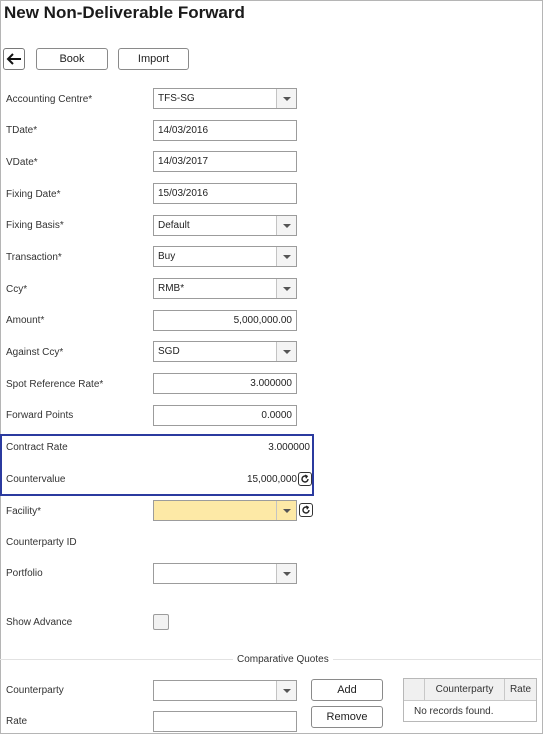 This screenshot has height=734, width=543. What do you see at coordinates (55, 384) in the screenshot?
I see `spot-reference-rate-label: Spot Reference Rate*` at bounding box center [55, 384].